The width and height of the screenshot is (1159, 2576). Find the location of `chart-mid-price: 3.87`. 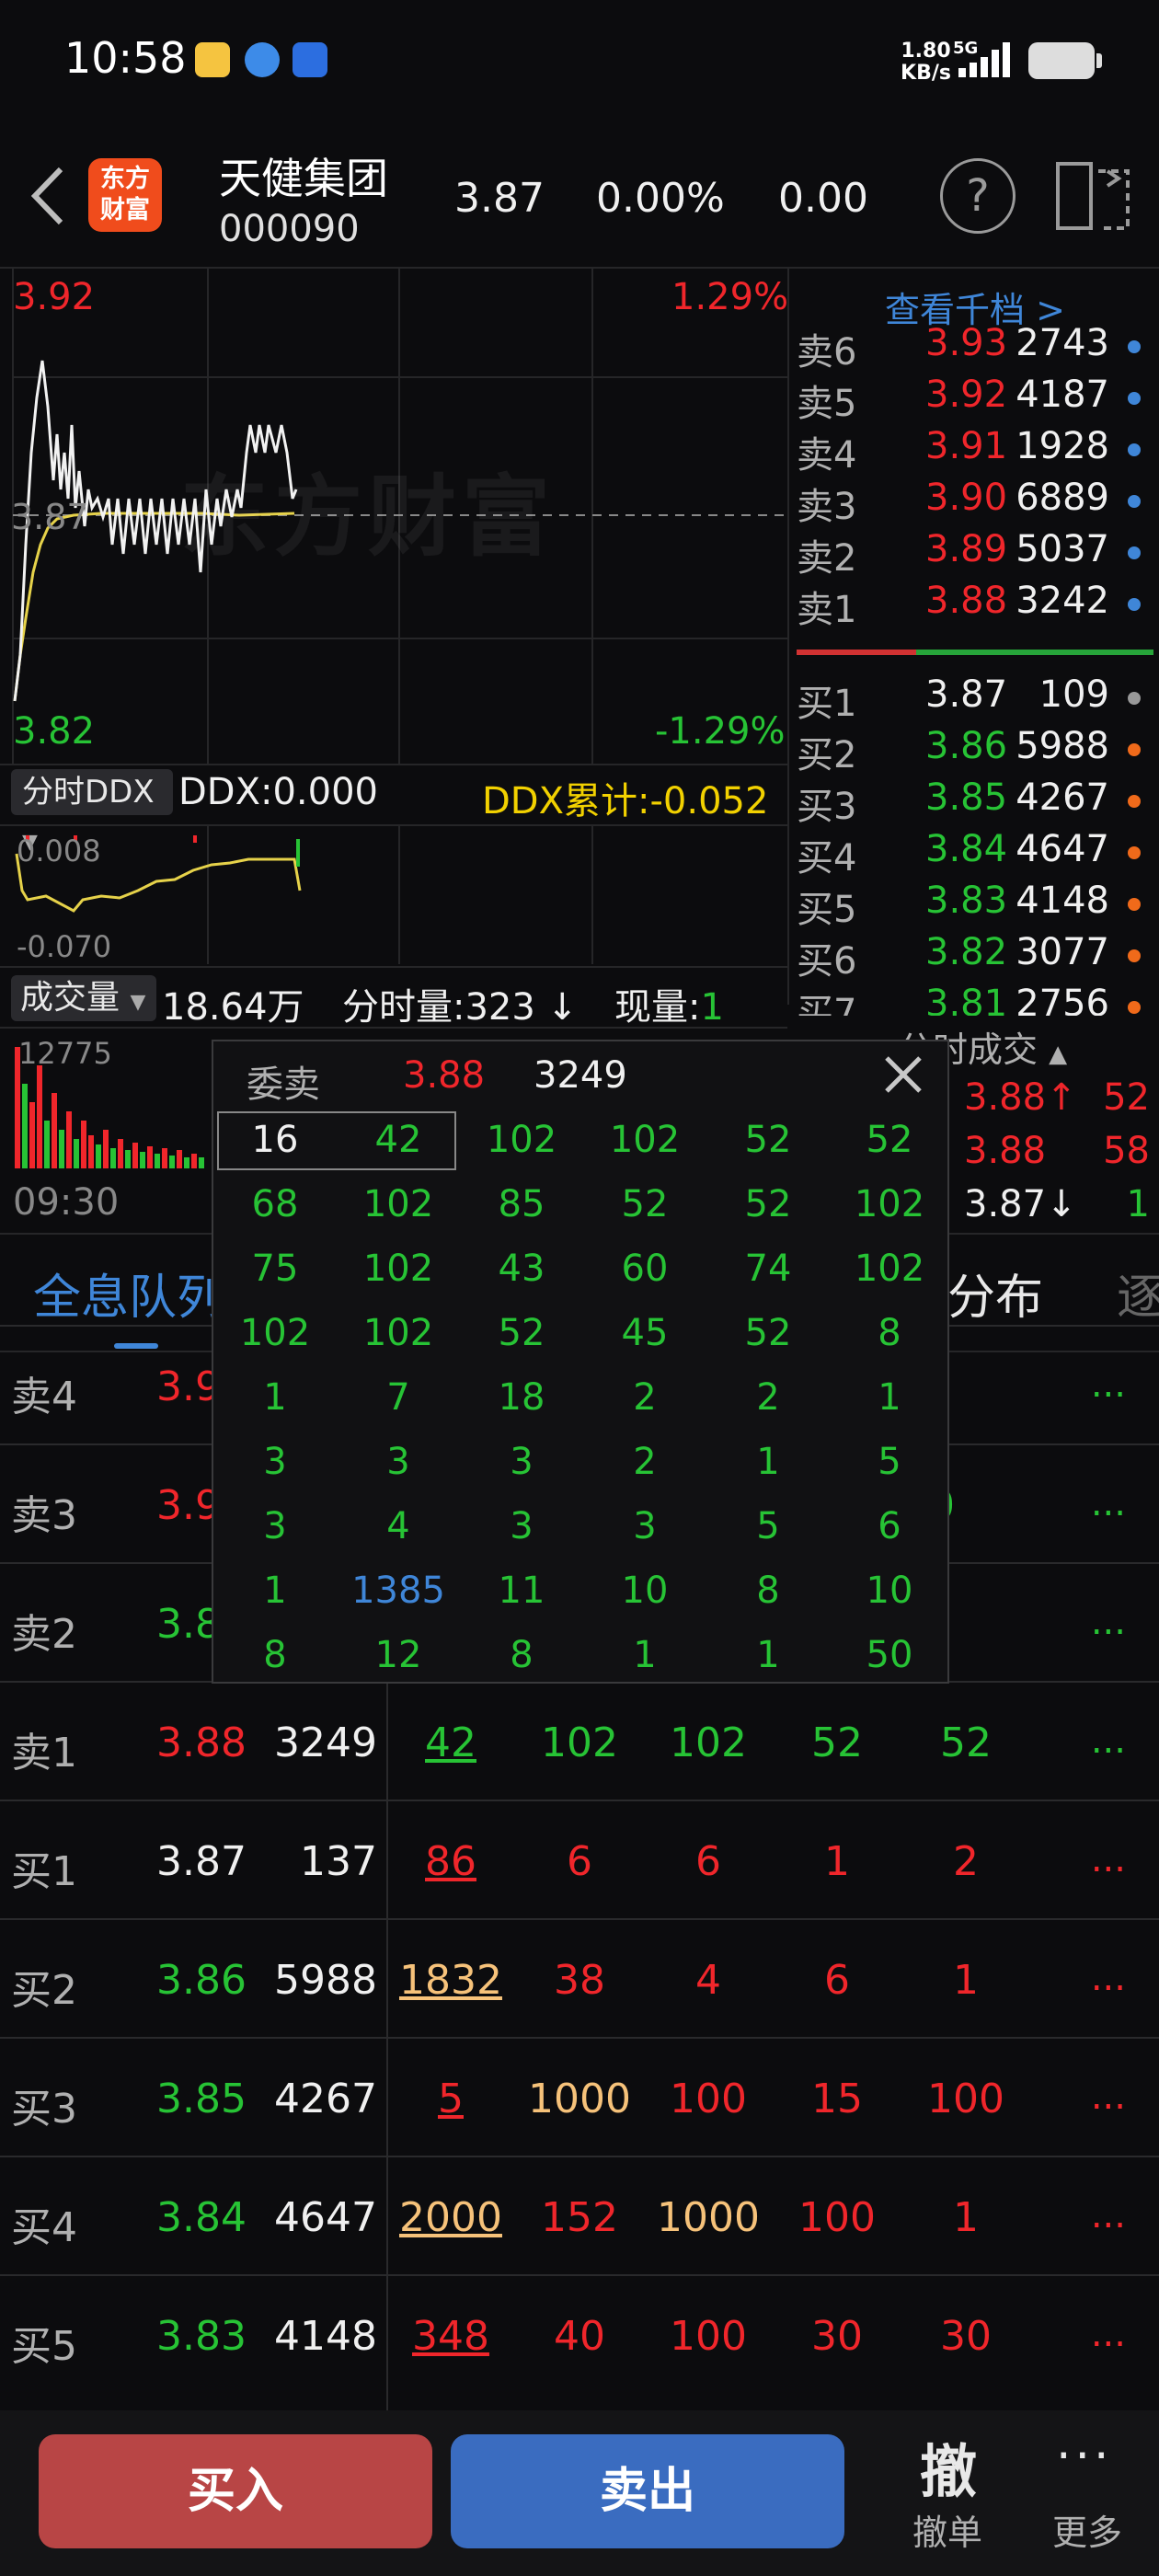

chart-mid-price: 3.87 is located at coordinates (50, 517).